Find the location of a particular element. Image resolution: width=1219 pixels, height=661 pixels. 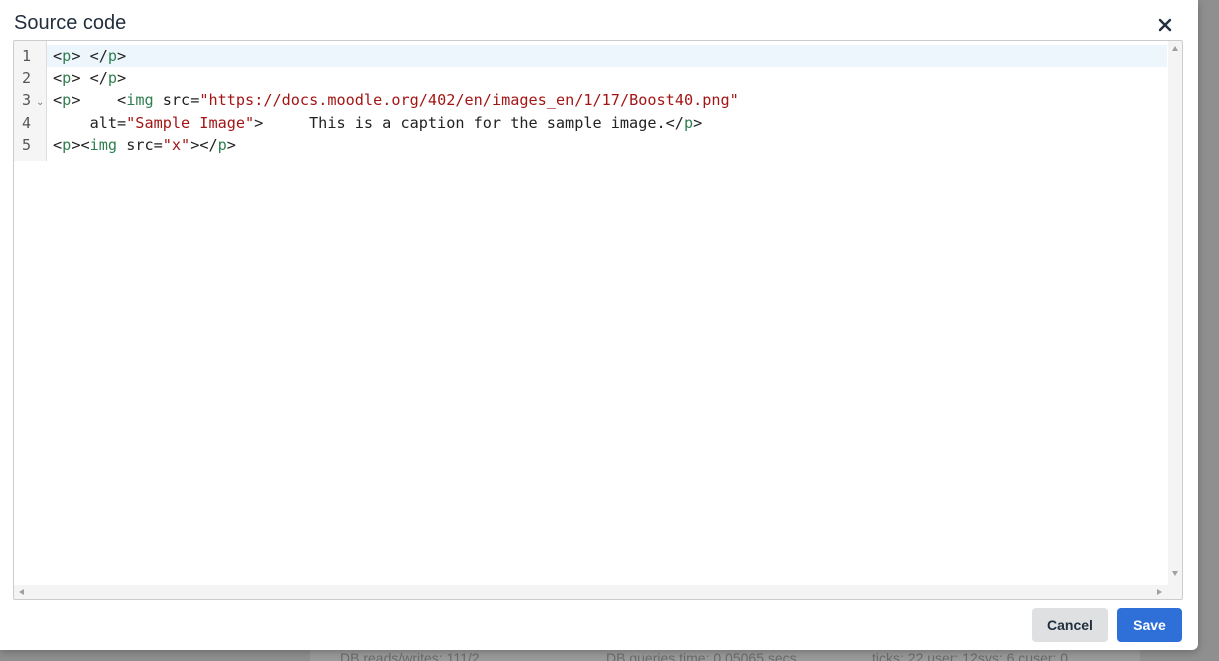

line-number: 5 is located at coordinates (27, 145).